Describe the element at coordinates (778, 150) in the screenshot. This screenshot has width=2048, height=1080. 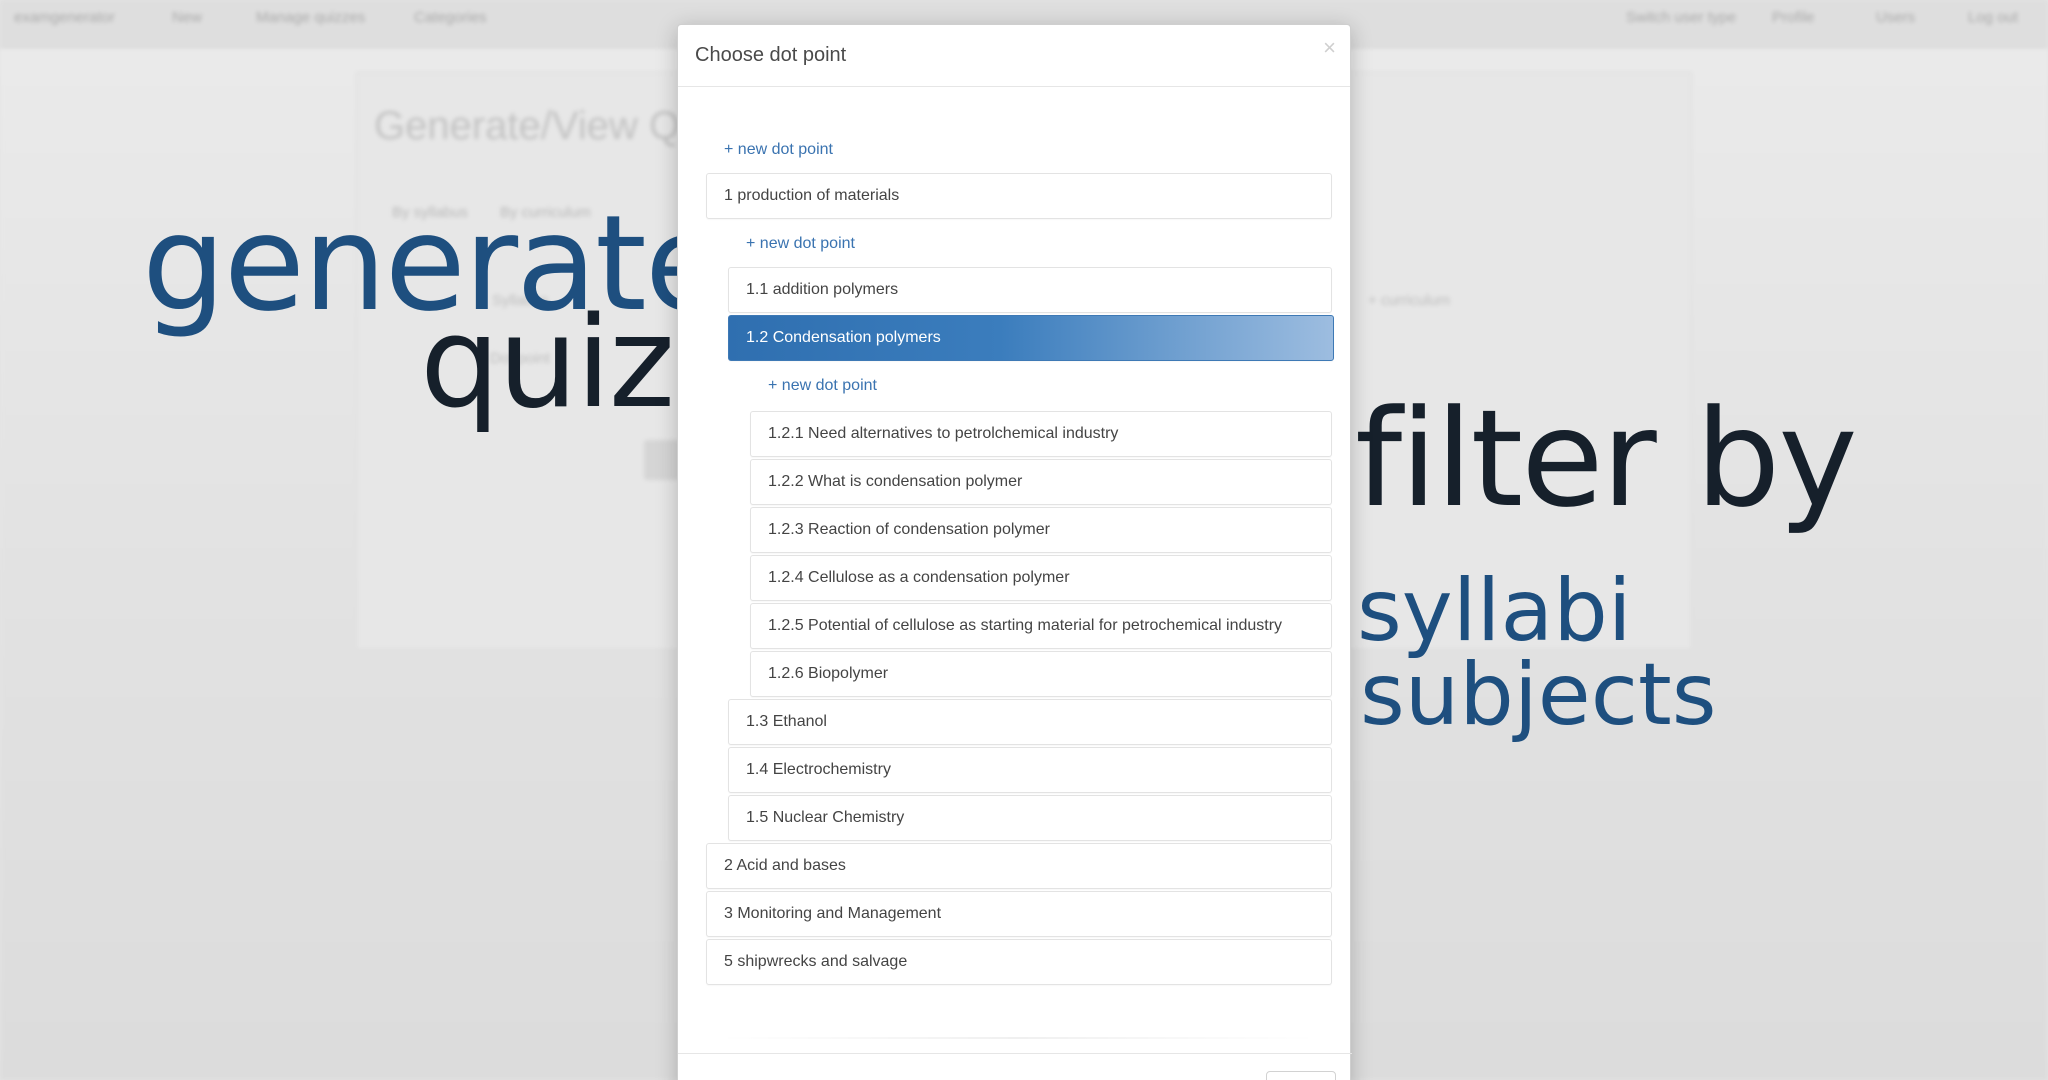
I see `new-dot-point-link-root: + new dot point` at that location.